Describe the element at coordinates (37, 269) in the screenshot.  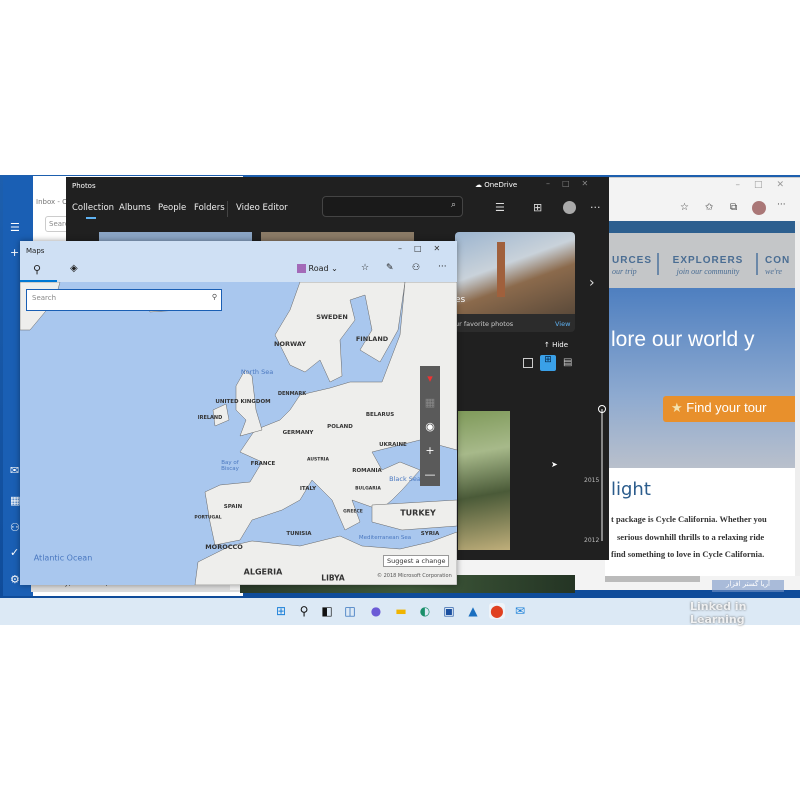
I see `search-tab-icon: ⚲` at that location.